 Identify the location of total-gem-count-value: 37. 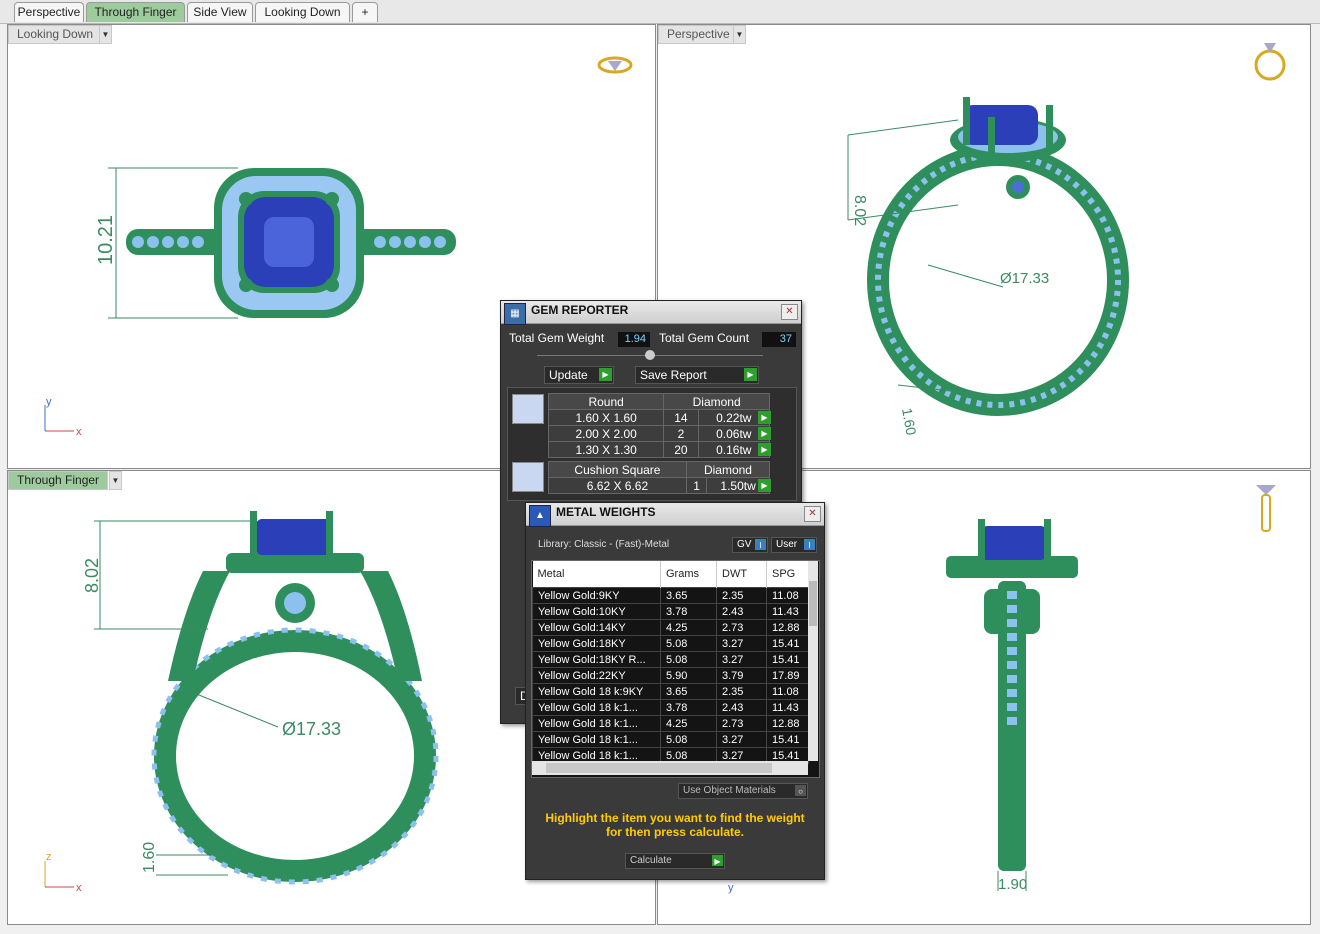
(779, 339).